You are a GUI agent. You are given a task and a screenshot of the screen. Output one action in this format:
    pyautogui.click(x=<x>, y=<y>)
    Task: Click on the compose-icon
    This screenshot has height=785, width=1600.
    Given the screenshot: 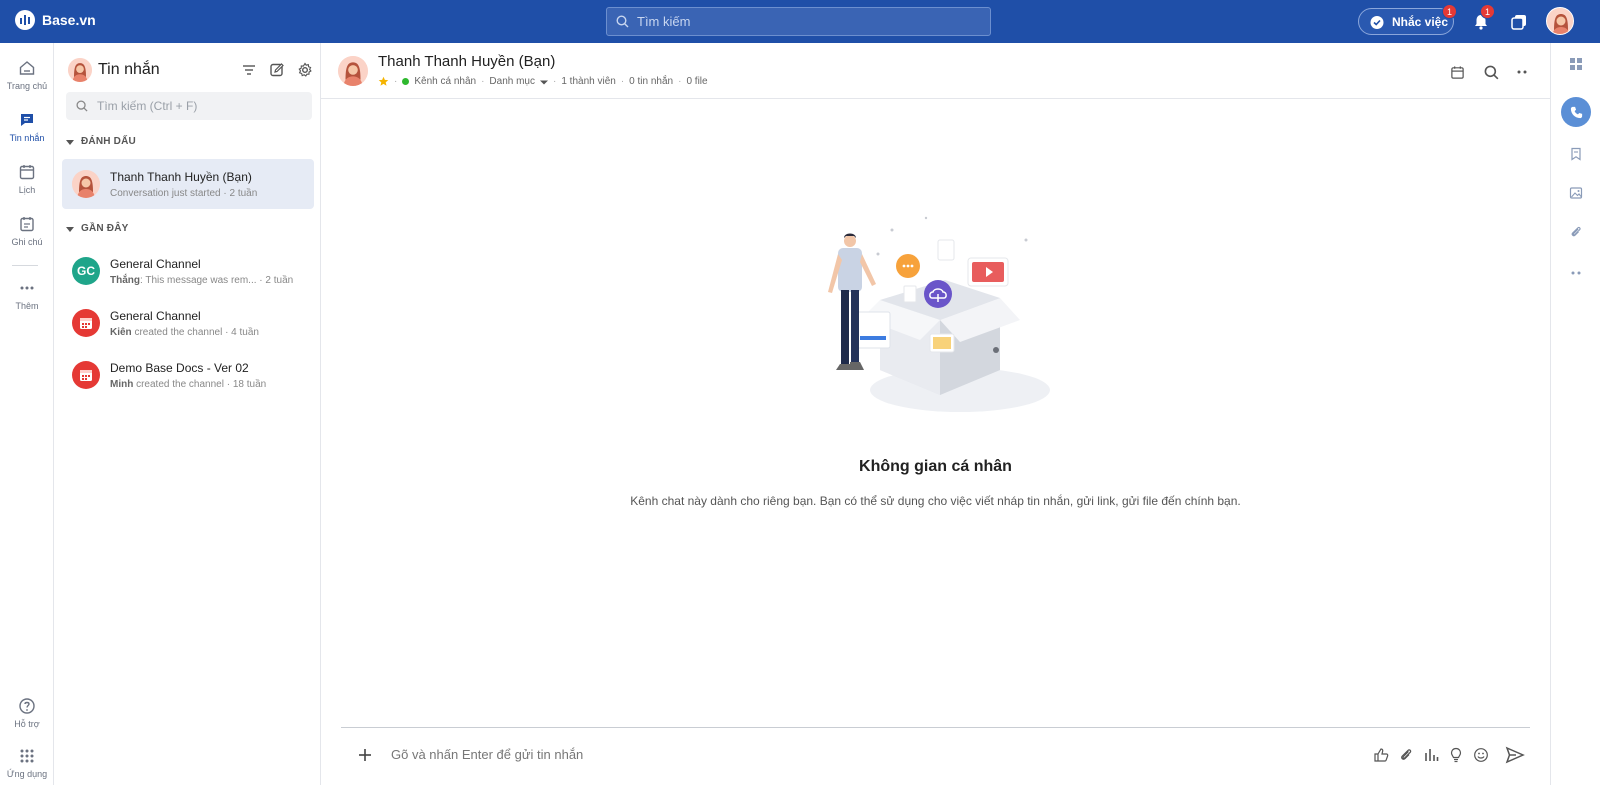 What is the action you would take?
    pyautogui.click(x=277, y=70)
    